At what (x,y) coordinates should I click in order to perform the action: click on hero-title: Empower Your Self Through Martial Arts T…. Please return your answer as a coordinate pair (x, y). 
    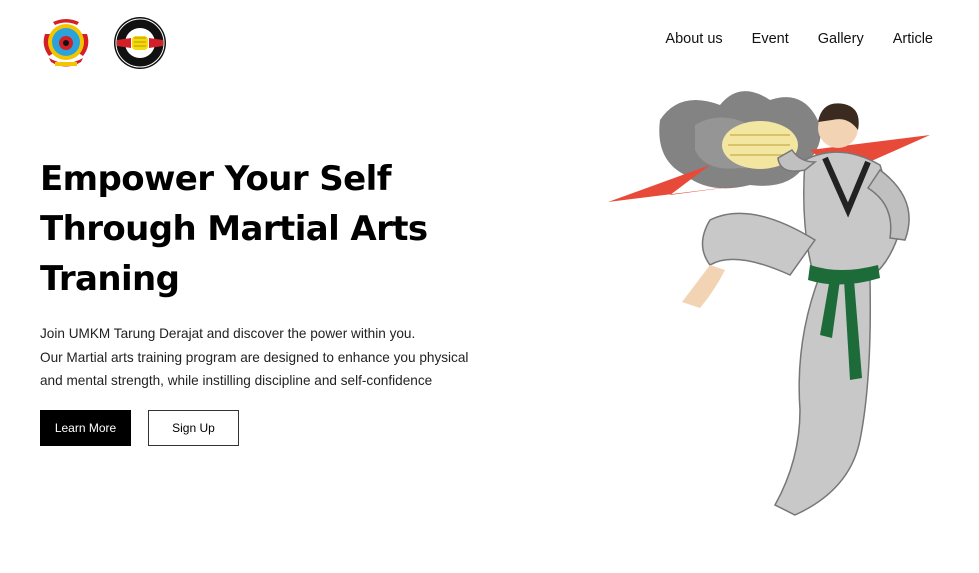
    Looking at the image, I should click on (234, 229).